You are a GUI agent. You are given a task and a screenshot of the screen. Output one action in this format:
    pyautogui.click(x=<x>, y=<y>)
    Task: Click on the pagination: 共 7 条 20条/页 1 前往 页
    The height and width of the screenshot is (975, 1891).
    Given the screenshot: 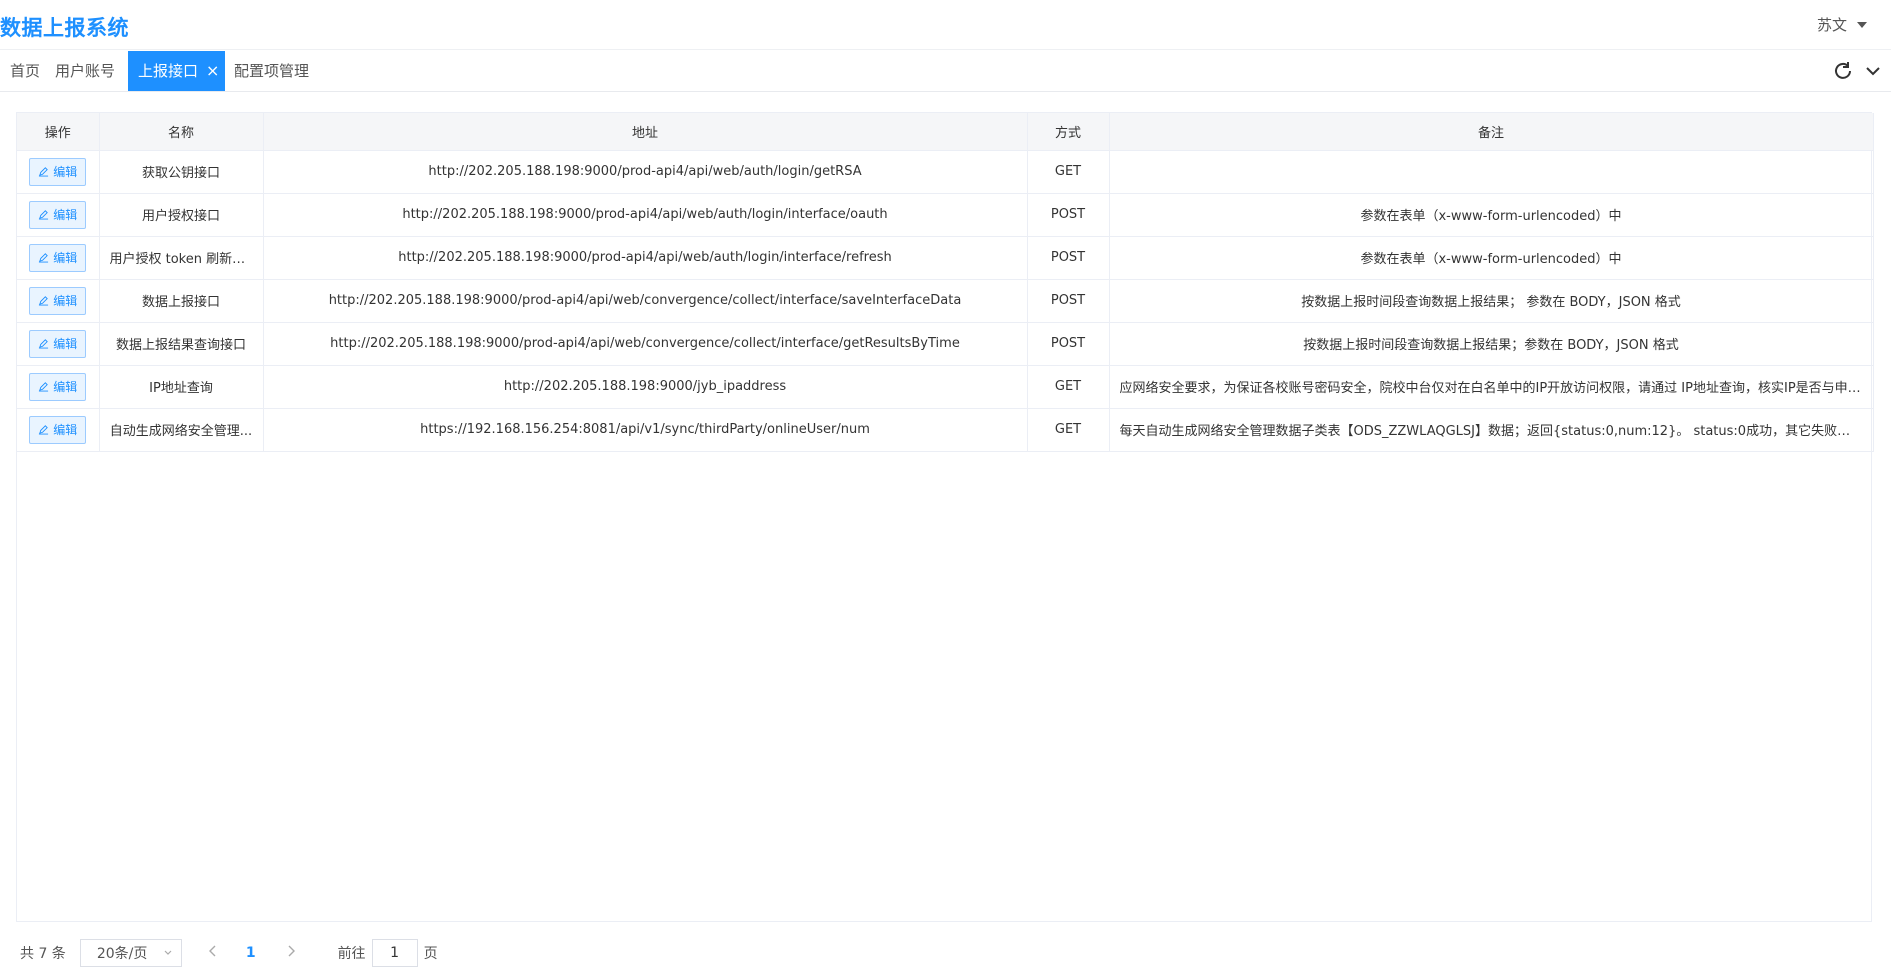 What is the action you would take?
    pyautogui.click(x=229, y=953)
    